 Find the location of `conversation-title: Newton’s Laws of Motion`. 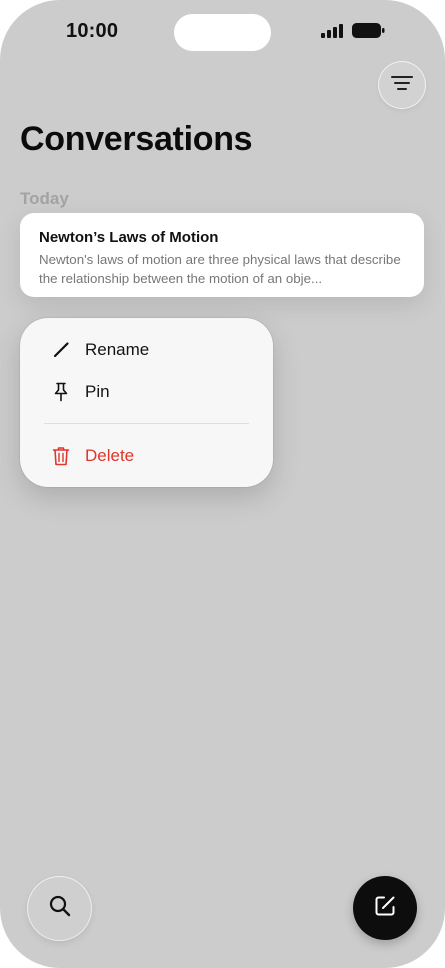

conversation-title: Newton’s Laws of Motion is located at coordinates (129, 237).